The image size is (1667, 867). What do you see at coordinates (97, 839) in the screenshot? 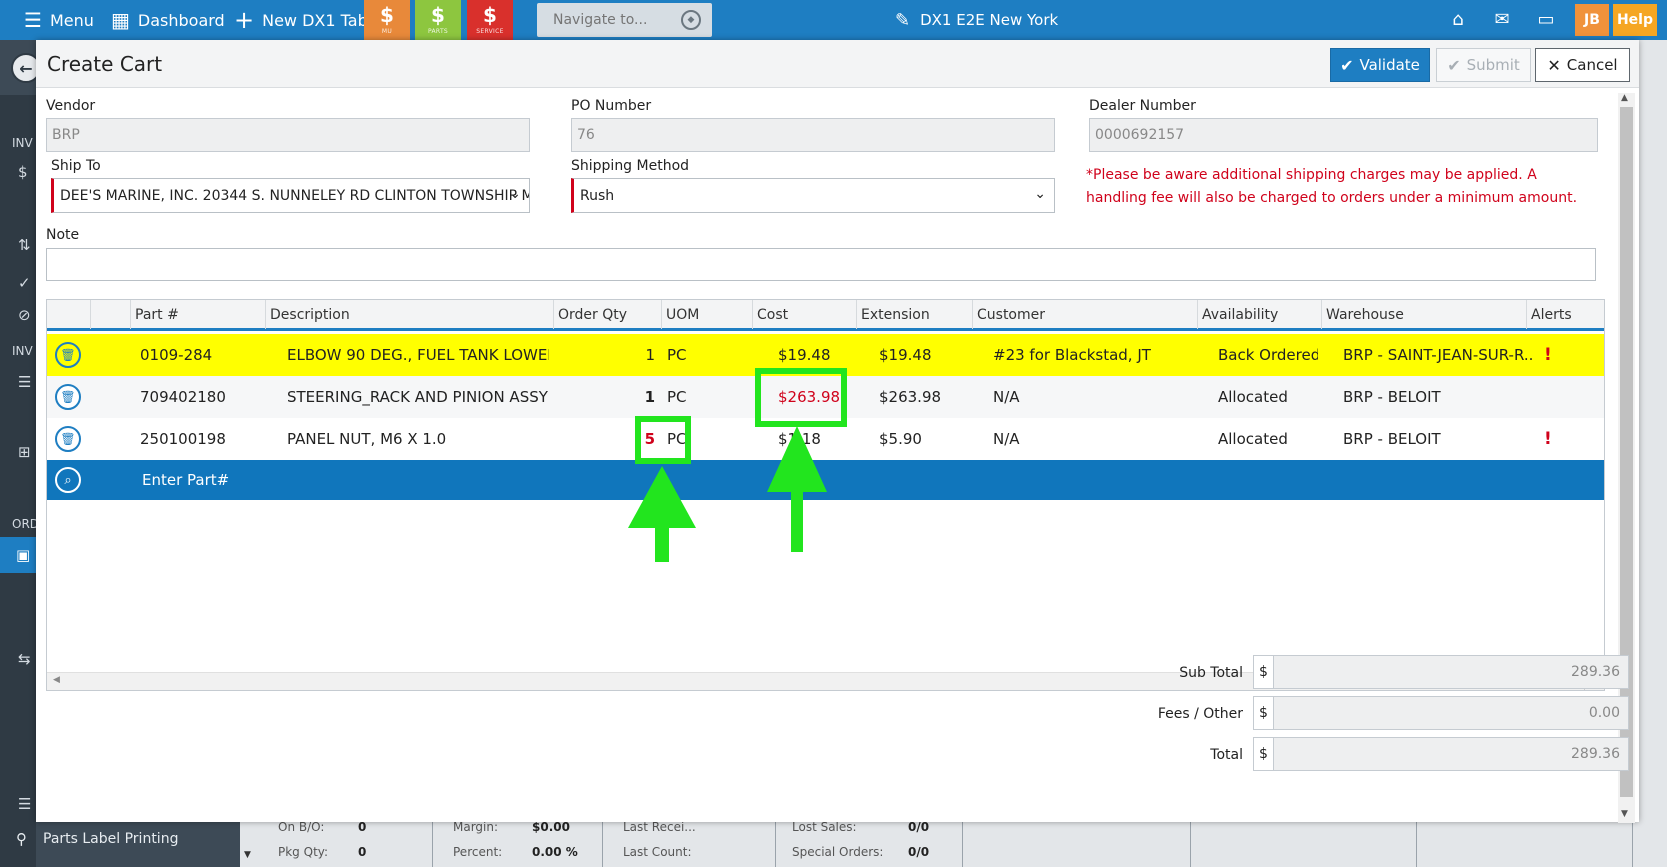
I see `sidebar-item-parts-label-printing: ⚲ Parts Label Printing` at bounding box center [97, 839].